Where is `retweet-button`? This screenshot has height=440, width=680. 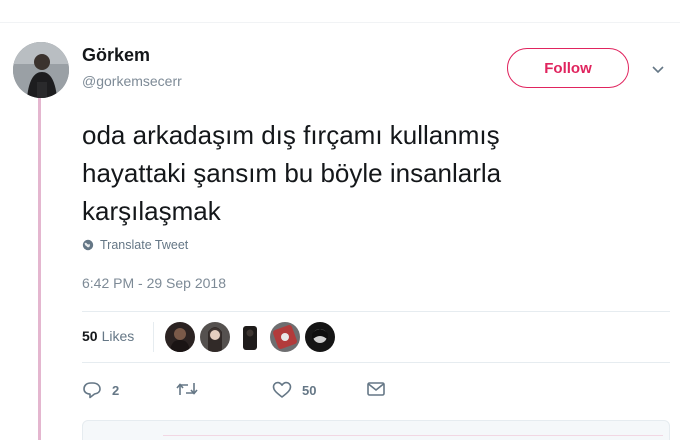
retweet-button is located at coordinates (192, 389).